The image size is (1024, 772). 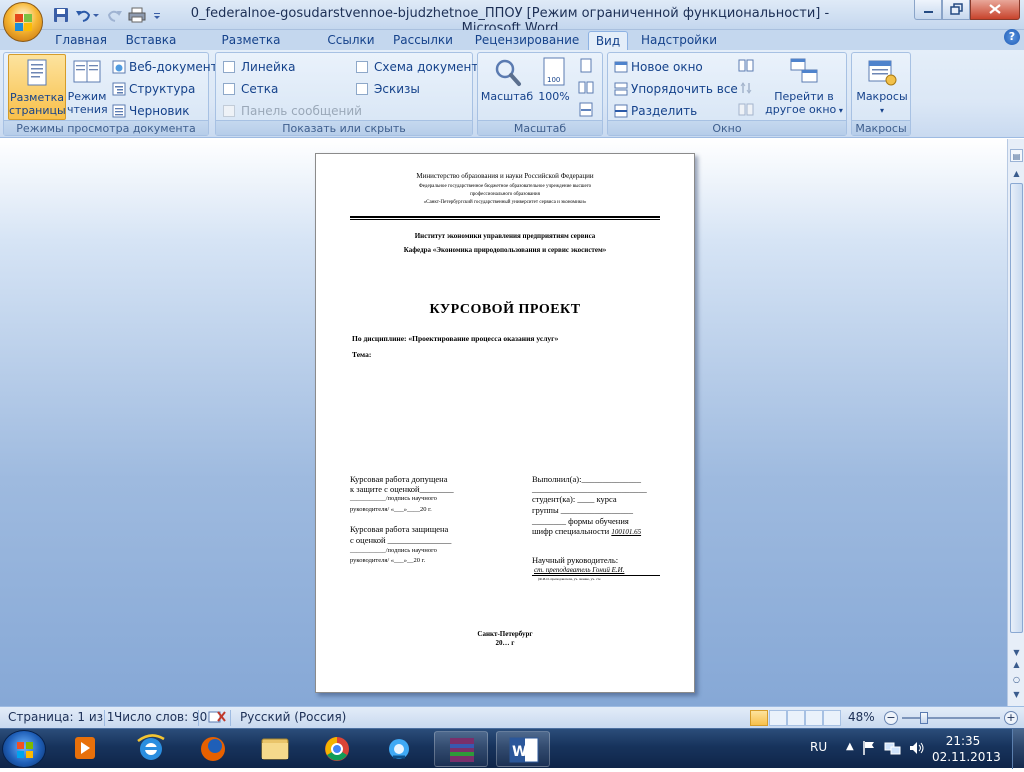 What do you see at coordinates (337, 749) in the screenshot?
I see `chrome-icon` at bounding box center [337, 749].